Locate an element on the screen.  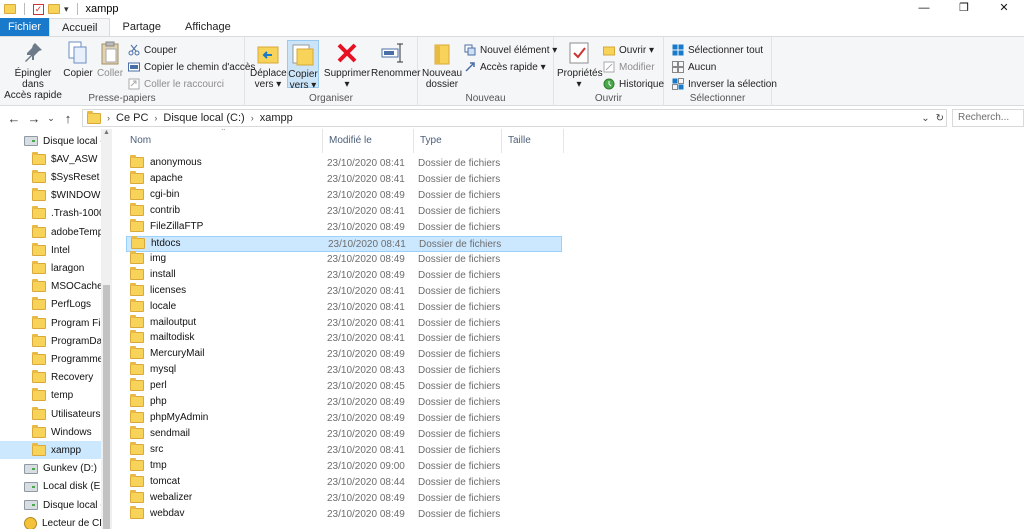
address-bar: › Ce PC › Disque local (C:) › xampp ⌄ ↻ is located at coordinates (514, 118).